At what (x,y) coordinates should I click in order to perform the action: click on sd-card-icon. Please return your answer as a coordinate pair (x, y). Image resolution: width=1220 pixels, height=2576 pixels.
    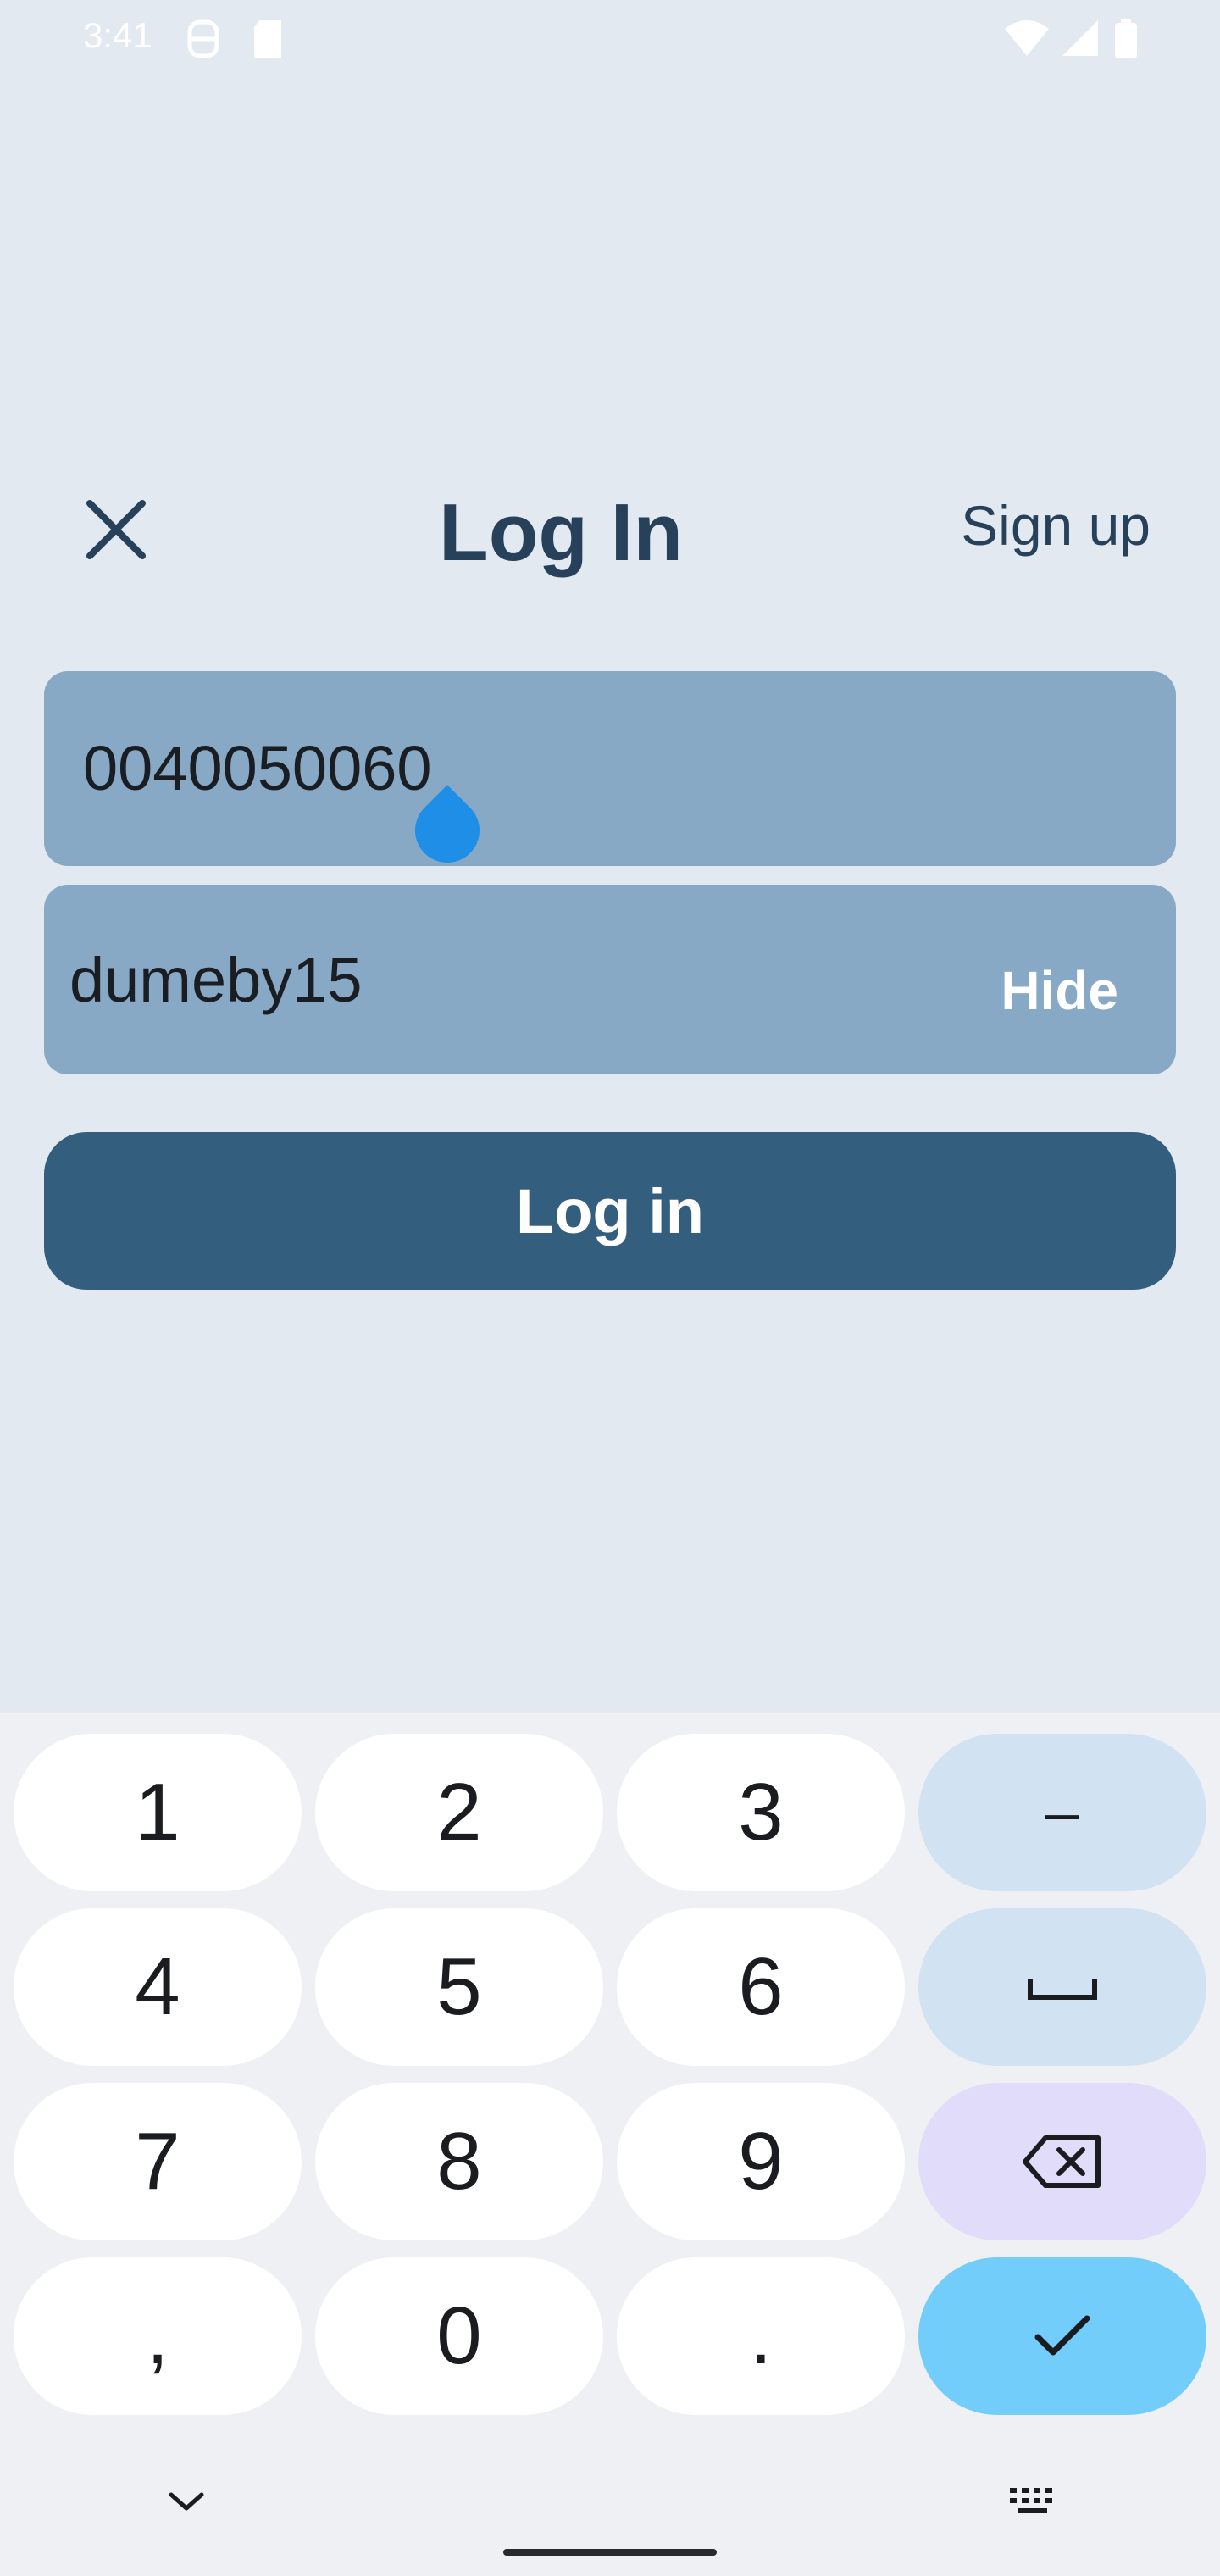
    Looking at the image, I should click on (268, 41).